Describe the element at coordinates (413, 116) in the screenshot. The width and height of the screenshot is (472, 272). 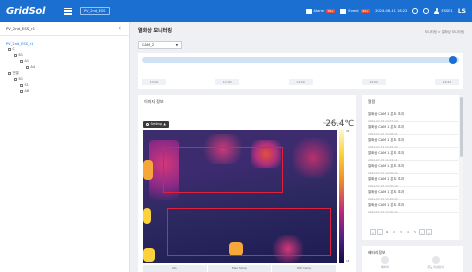
I see `alarm-item: 열화상 CAM 1 온도 초과 2024-07-15 14:57:19` at that location.